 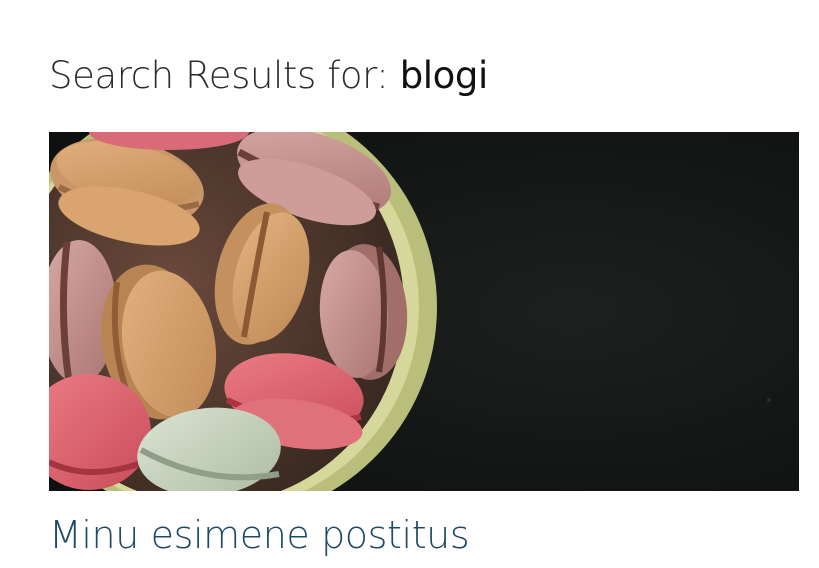 What do you see at coordinates (224, 75) in the screenshot?
I see `search-results-prefix: Search Results for:` at bounding box center [224, 75].